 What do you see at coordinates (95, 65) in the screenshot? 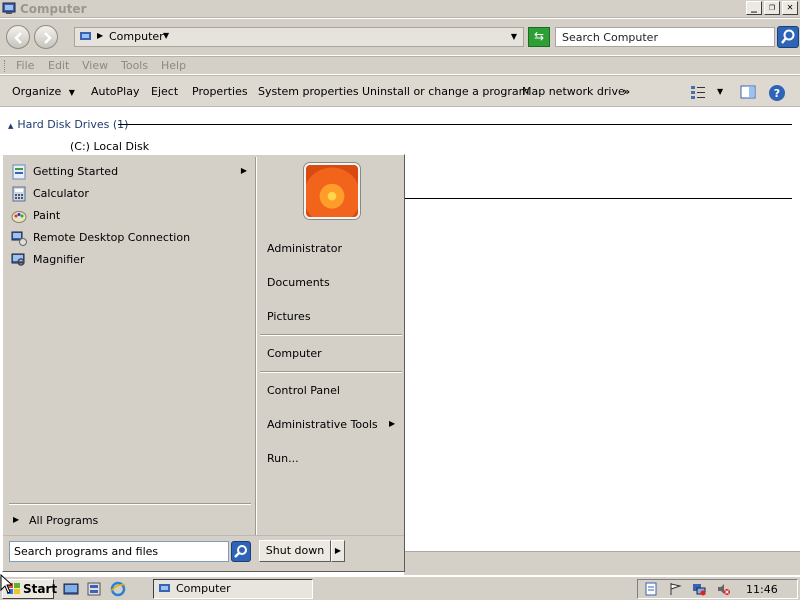
I see `menu-view: View` at bounding box center [95, 65].